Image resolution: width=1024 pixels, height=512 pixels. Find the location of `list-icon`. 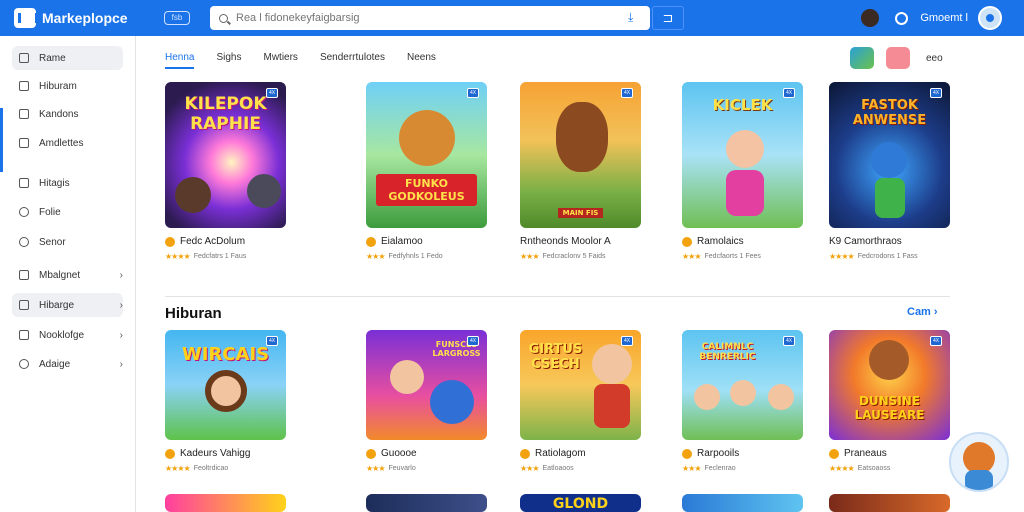

list-icon is located at coordinates (24, 143).